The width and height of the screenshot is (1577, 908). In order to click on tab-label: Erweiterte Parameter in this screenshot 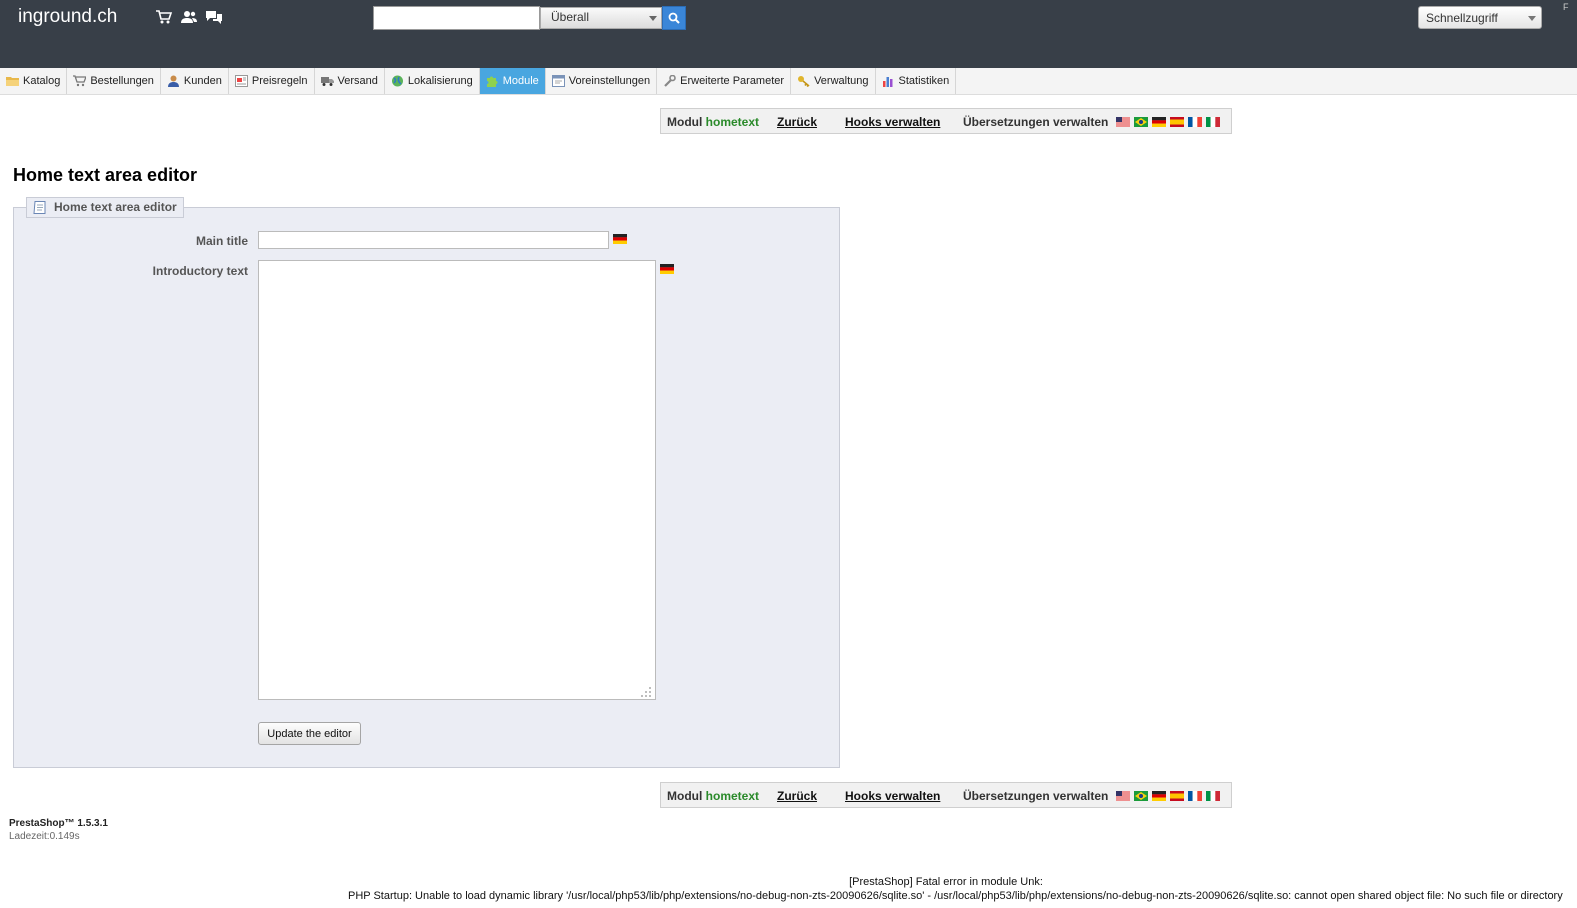, I will do `click(732, 81)`.